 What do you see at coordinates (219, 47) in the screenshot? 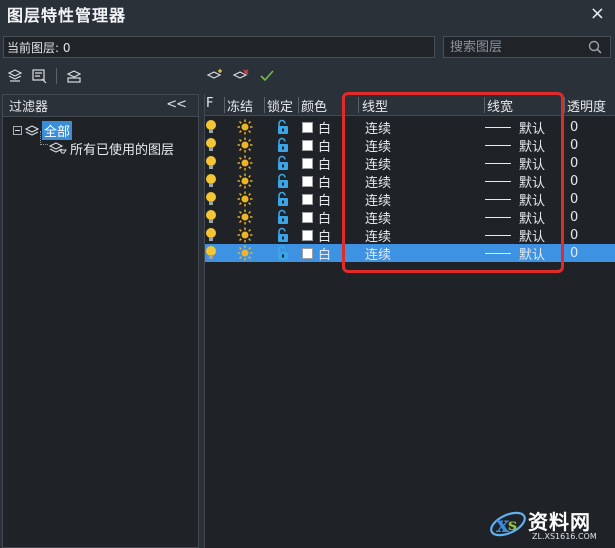
I see `current-layer-display: 当前图层: 0` at bounding box center [219, 47].